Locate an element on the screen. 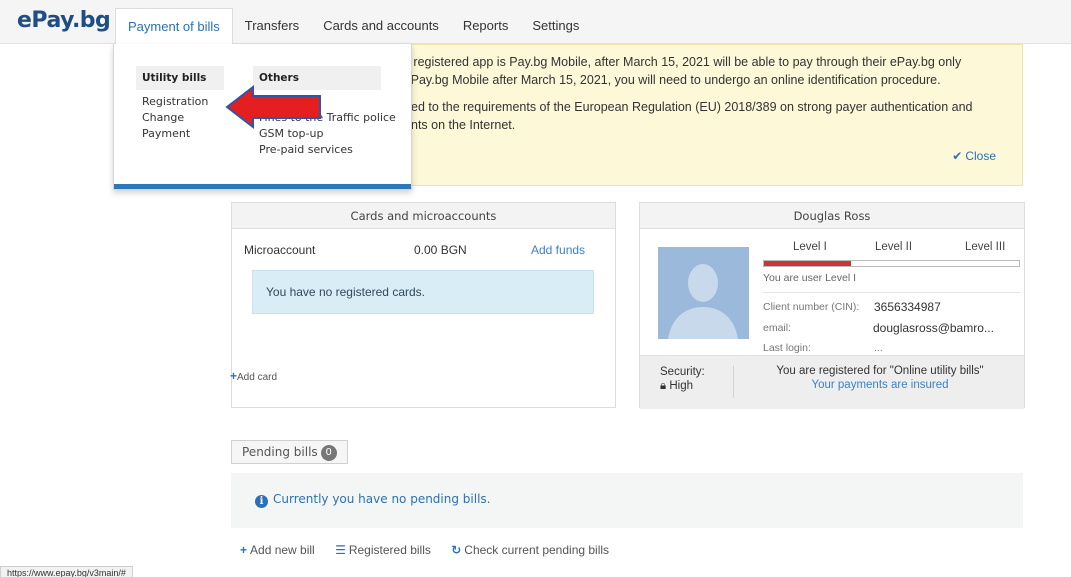 Image resolution: width=1071 pixels, height=577 pixels. menu-item-registration: Registration is located at coordinates (183, 102).